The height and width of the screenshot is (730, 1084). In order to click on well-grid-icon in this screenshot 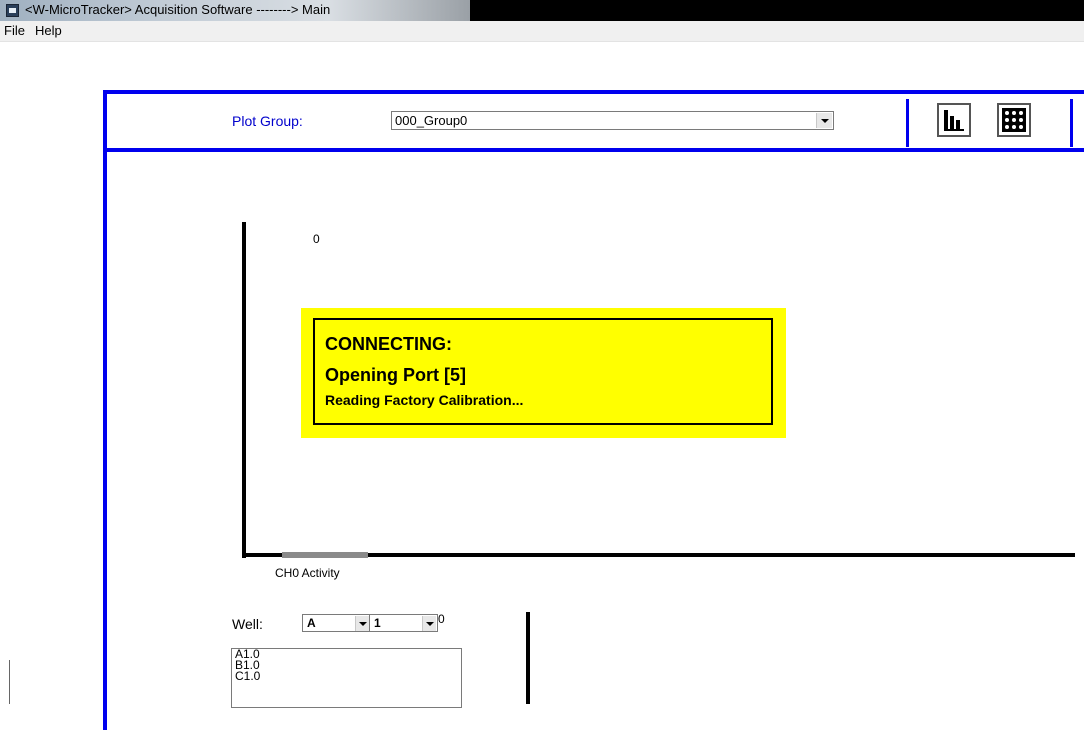, I will do `click(1014, 120)`.